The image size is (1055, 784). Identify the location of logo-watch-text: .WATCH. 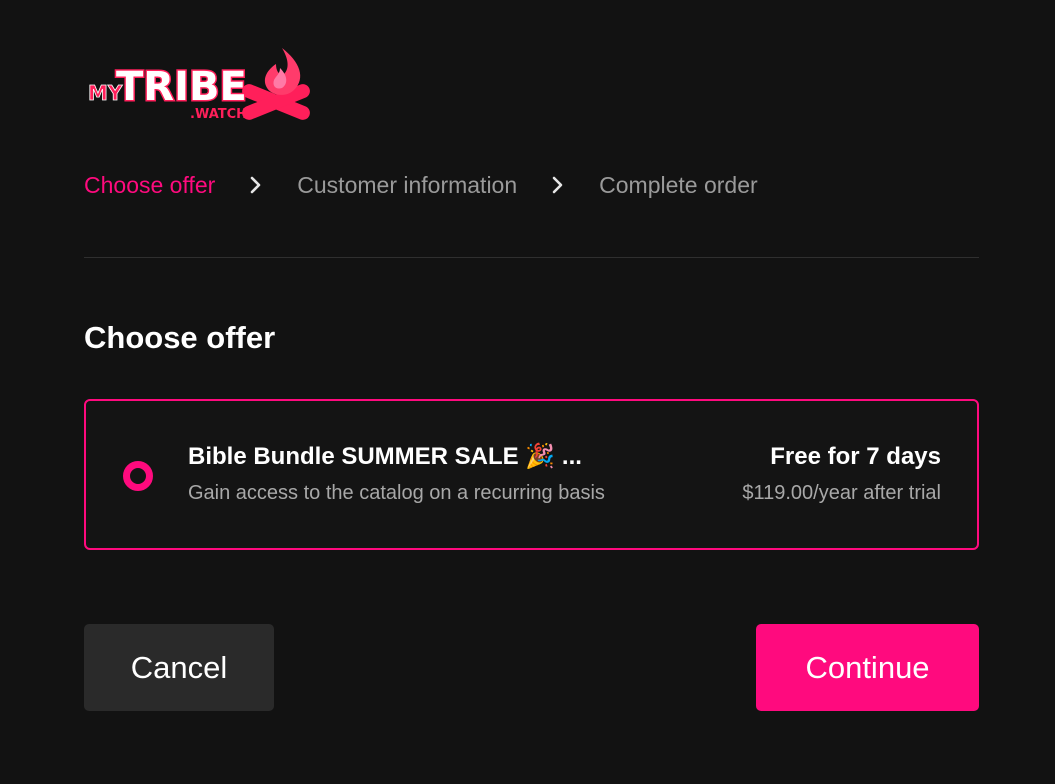
(218, 114).